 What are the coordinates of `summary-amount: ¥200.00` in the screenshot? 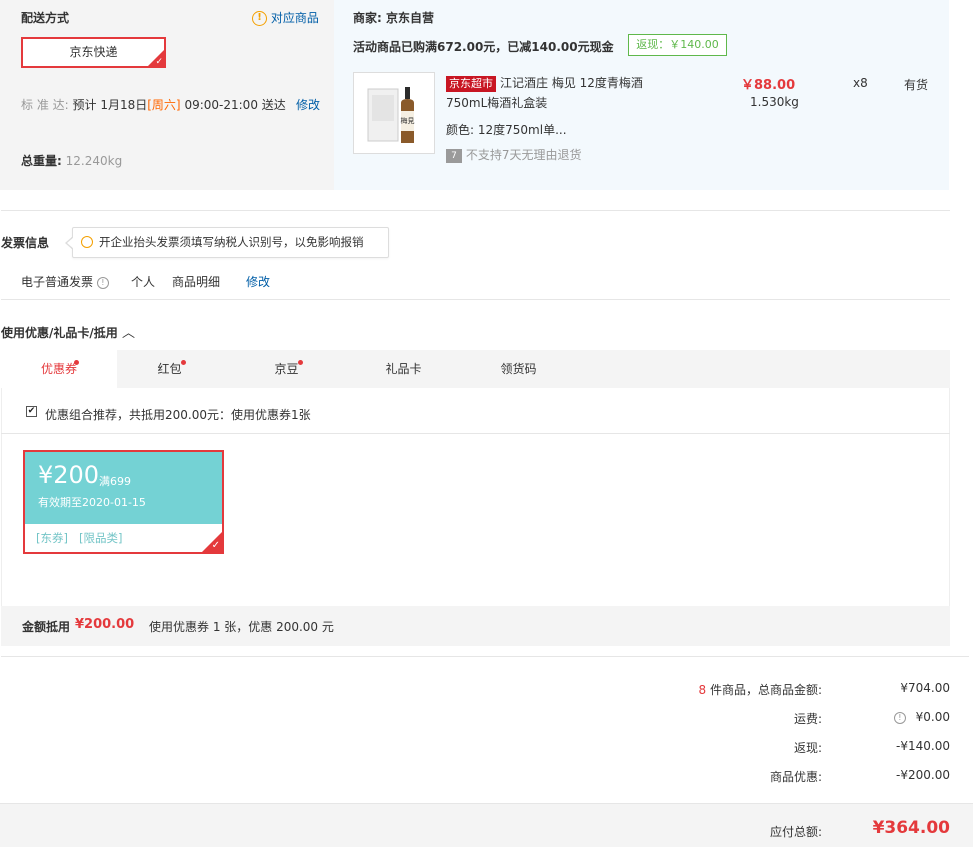 It's located at (105, 624).